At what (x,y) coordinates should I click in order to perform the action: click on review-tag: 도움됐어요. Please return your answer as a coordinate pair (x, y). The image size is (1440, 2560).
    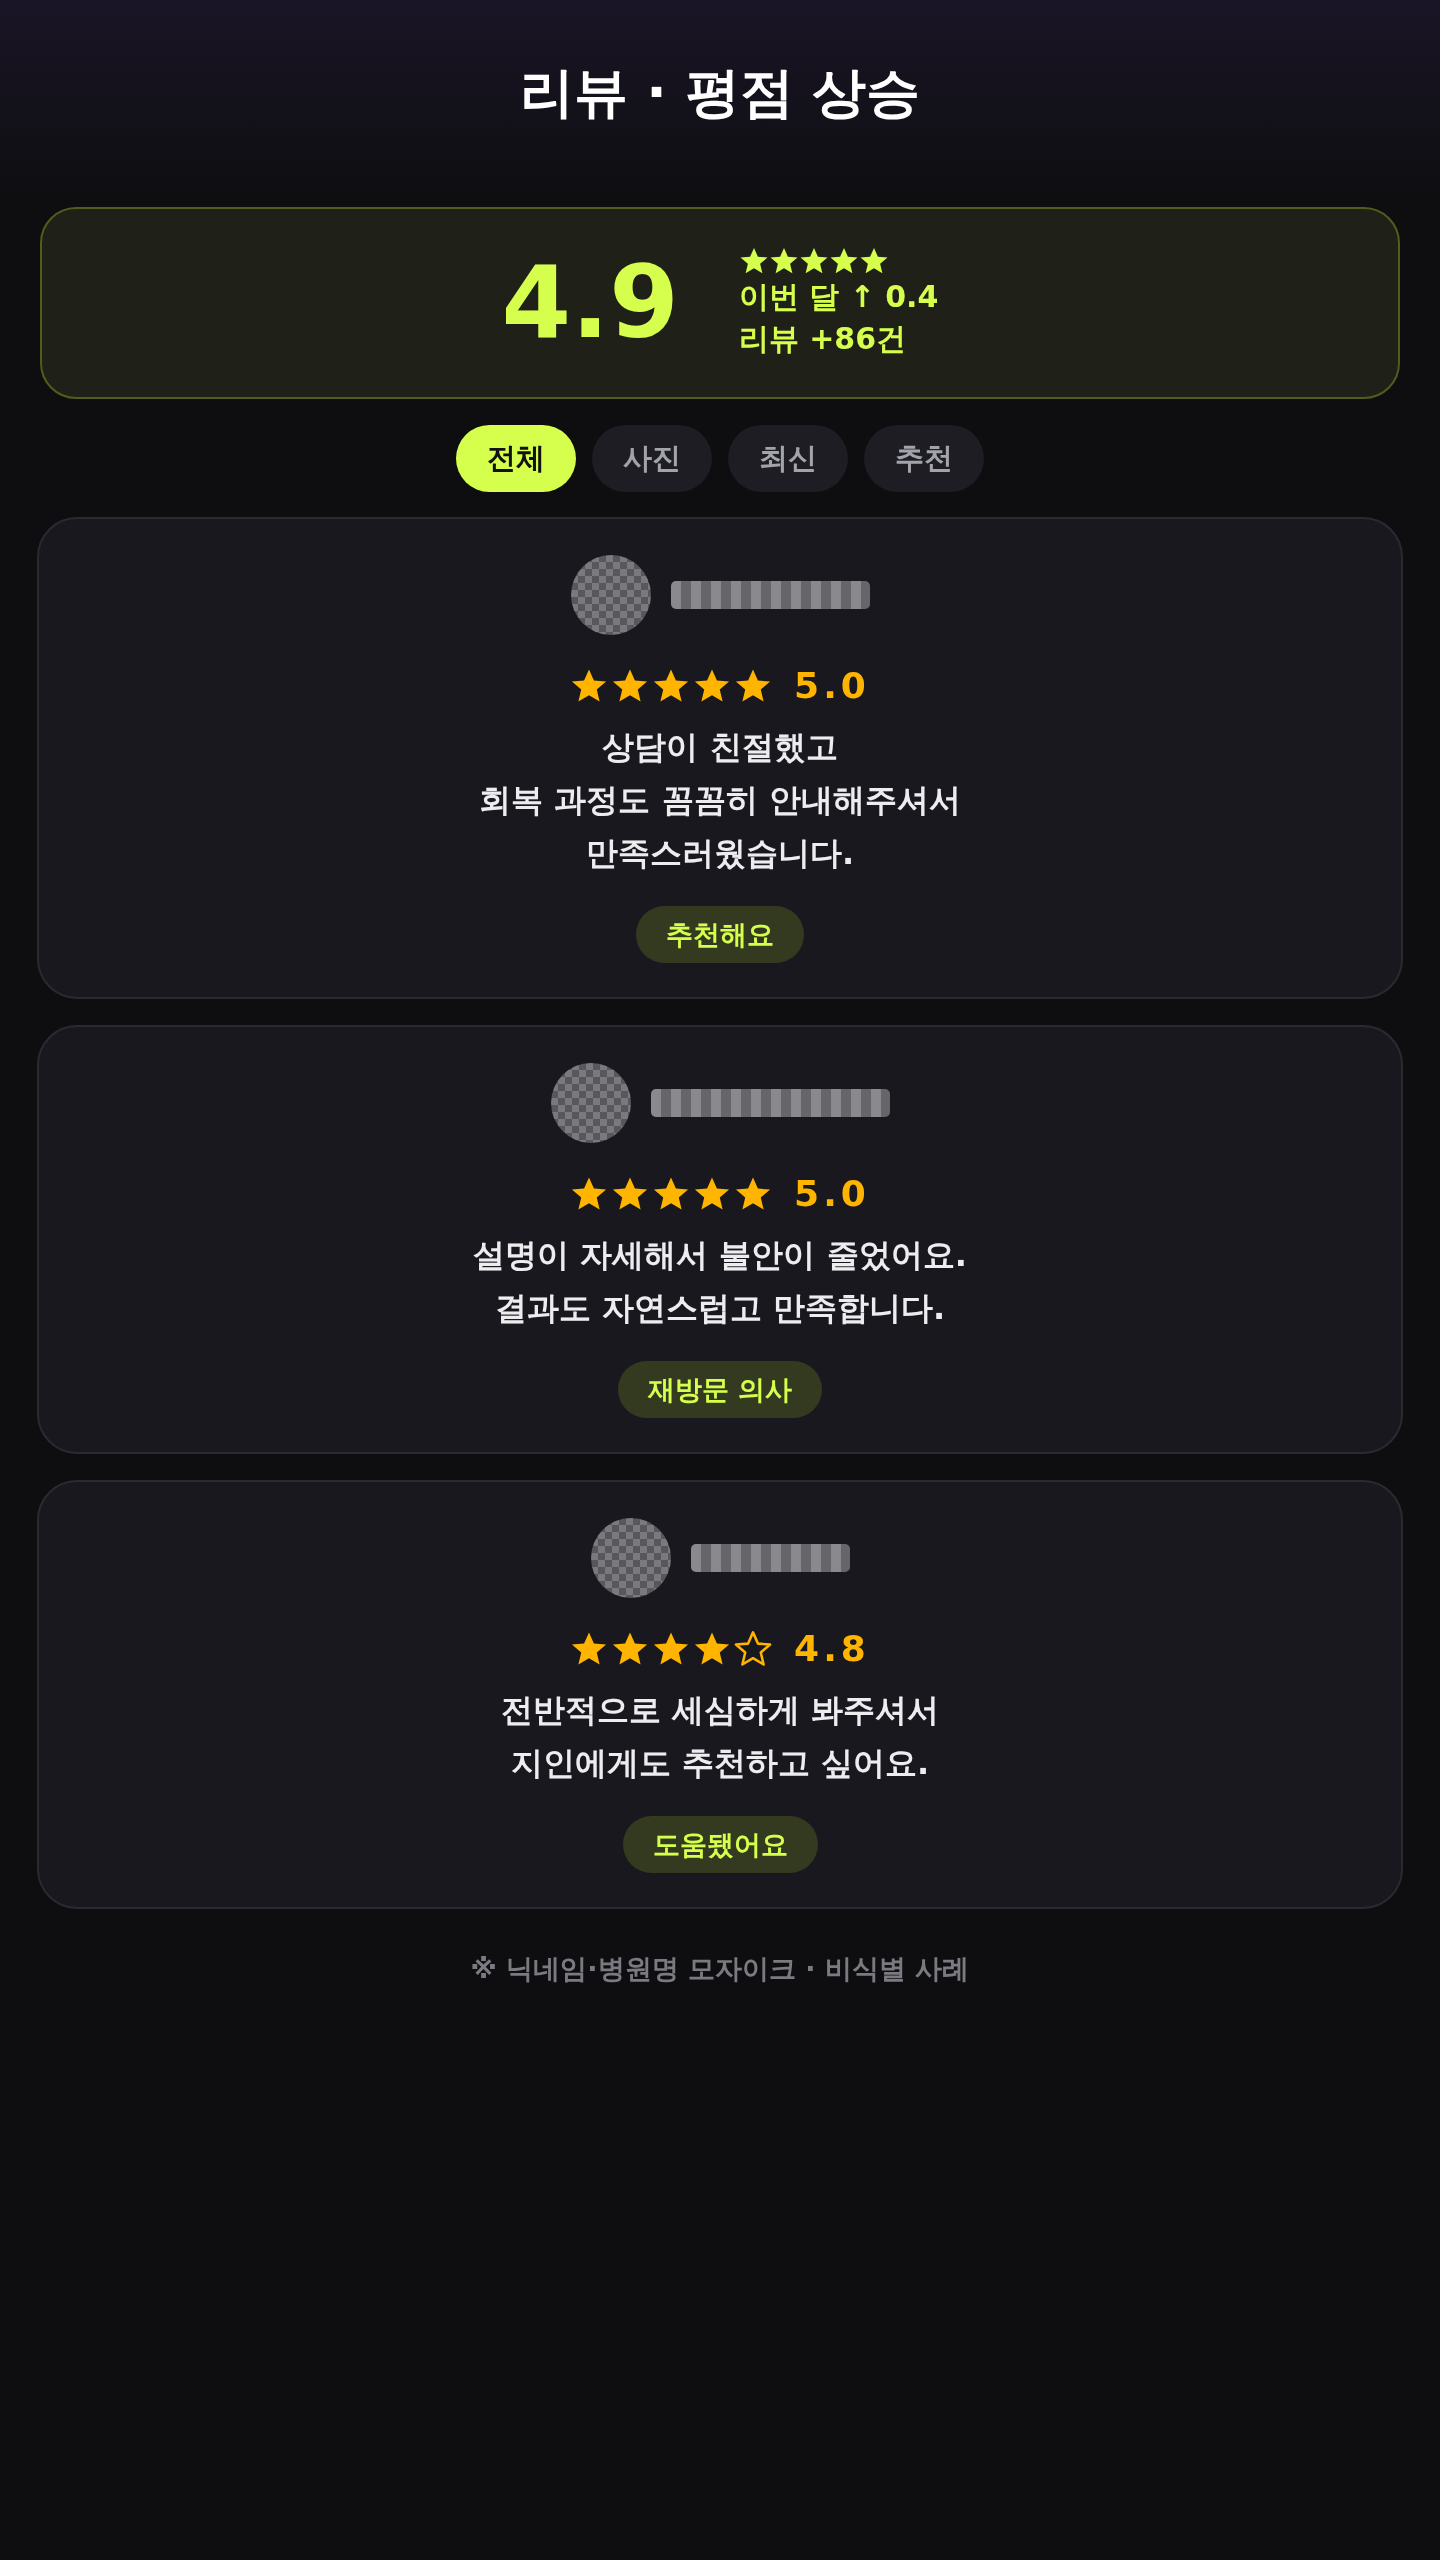
    Looking at the image, I should click on (720, 1844).